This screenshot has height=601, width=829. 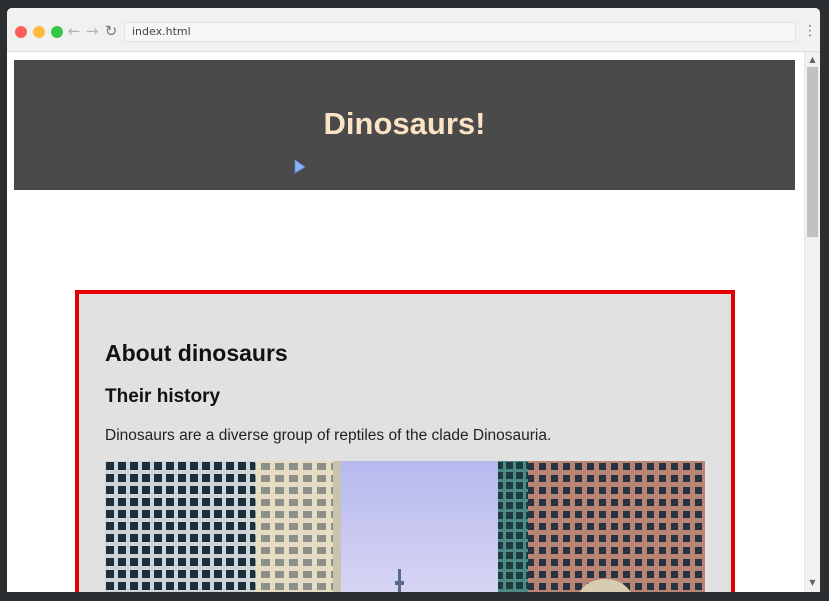 I want to click on section-subheading: Their history, so click(x=163, y=396).